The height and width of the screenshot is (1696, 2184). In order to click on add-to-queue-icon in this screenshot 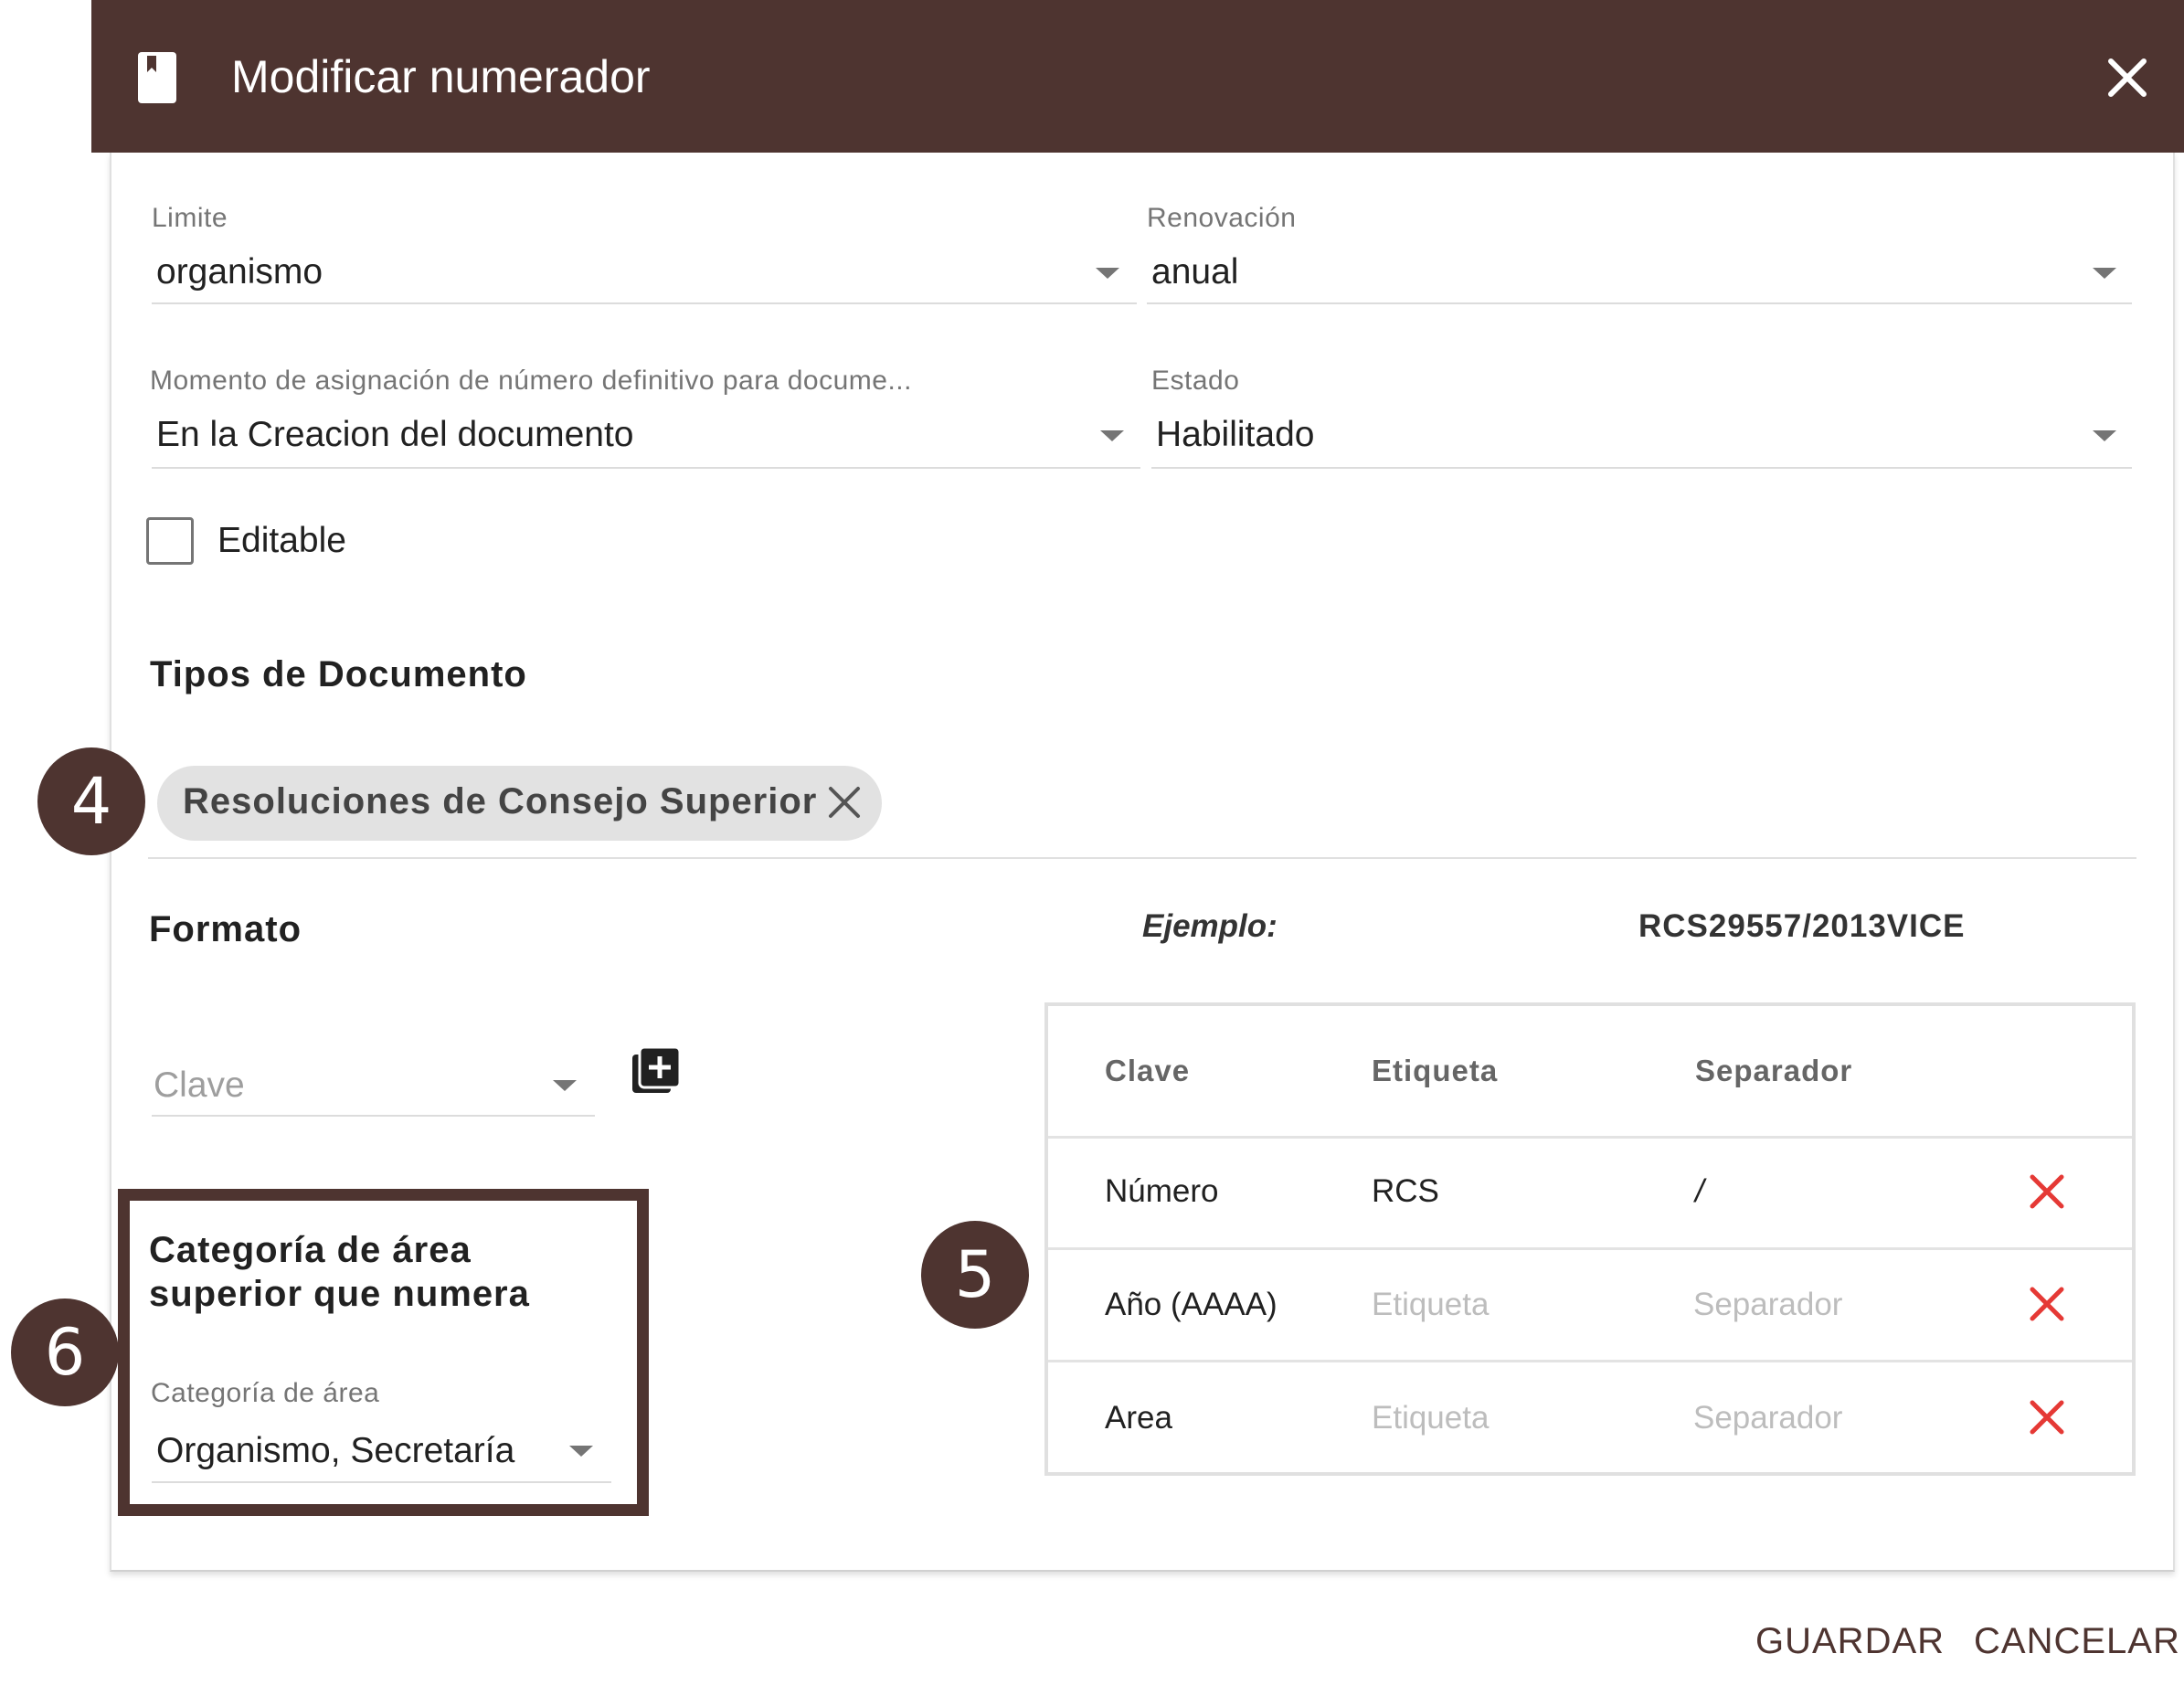, I will do `click(657, 1071)`.